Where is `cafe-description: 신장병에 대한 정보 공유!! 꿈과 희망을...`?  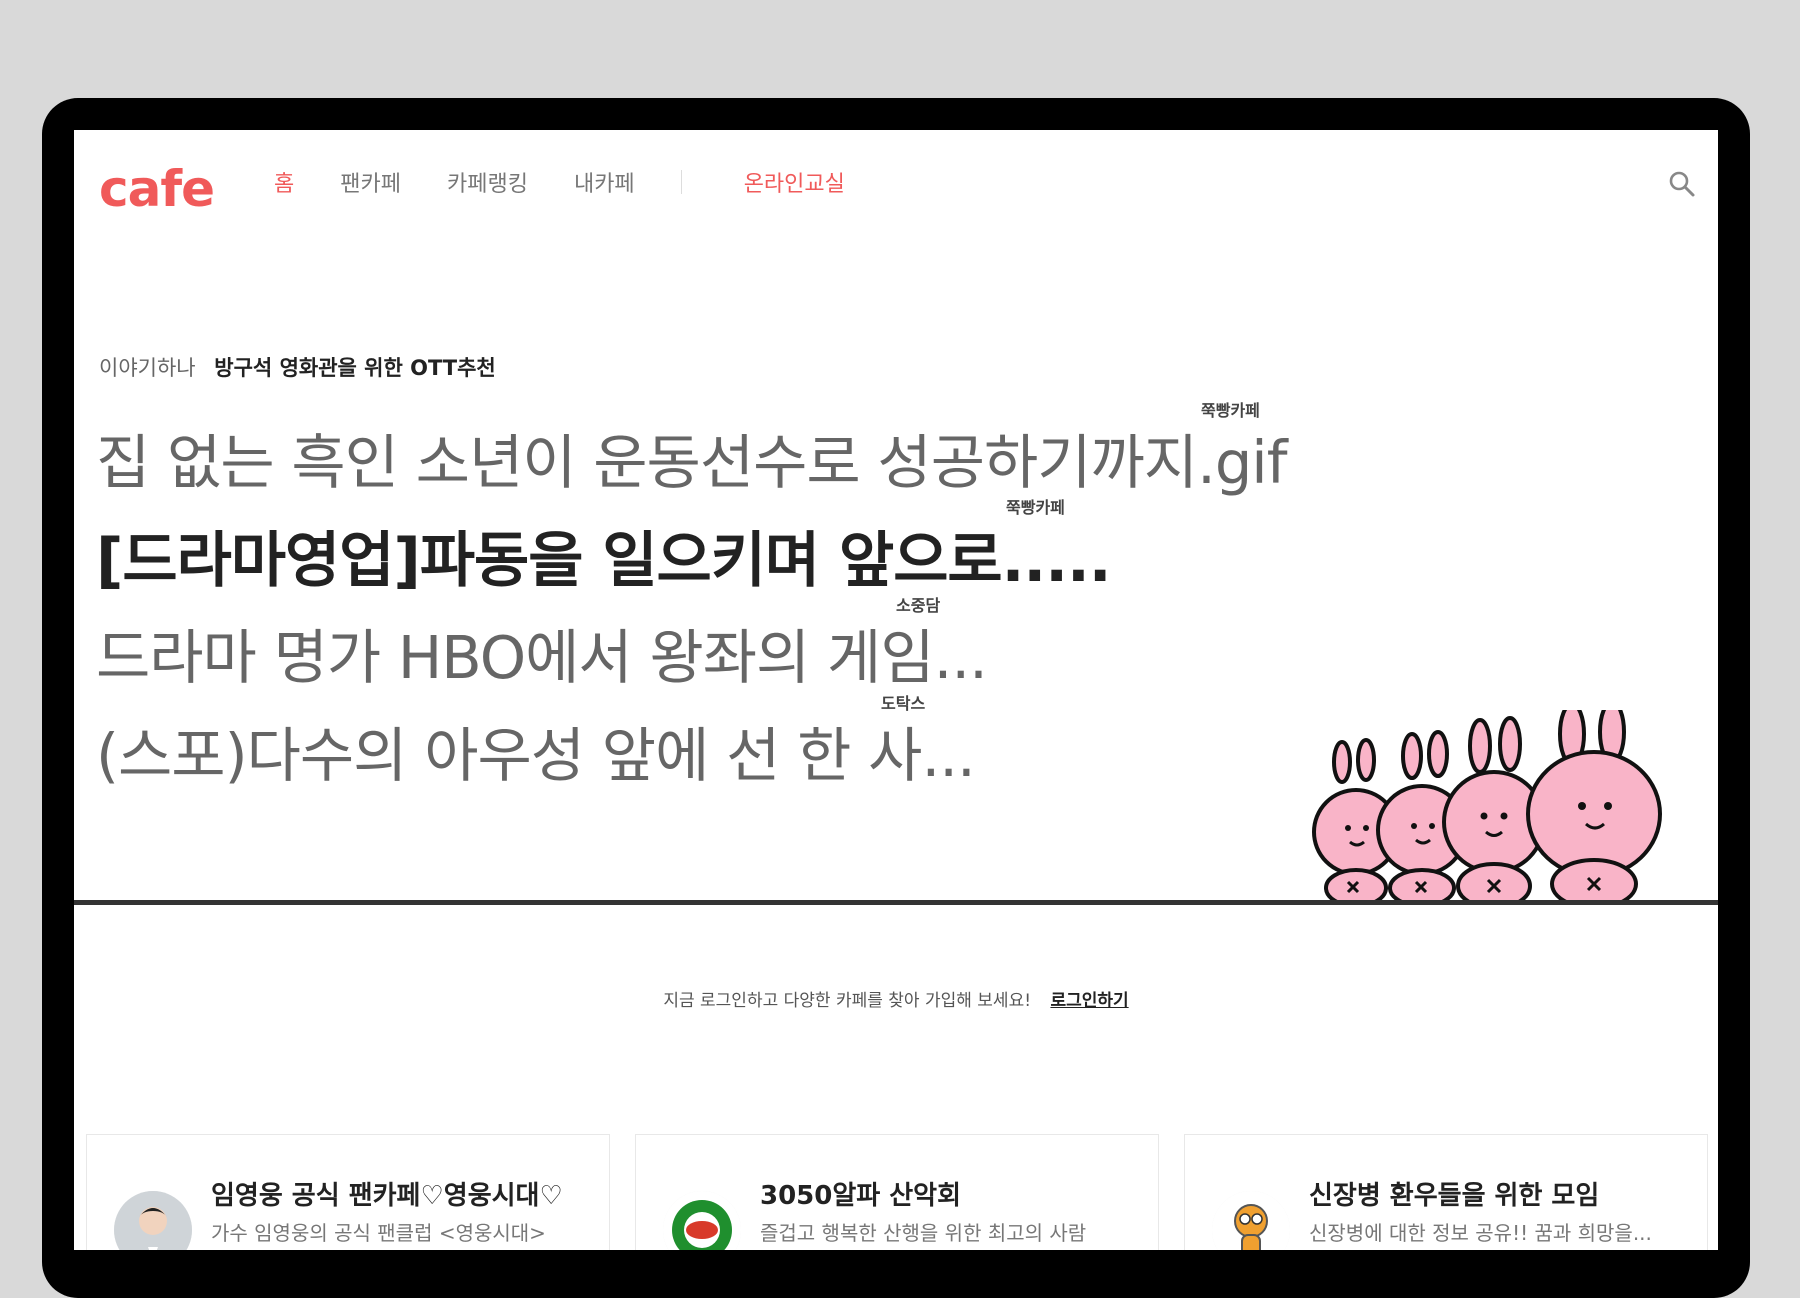 cafe-description: 신장병에 대한 정보 공유!! 꿈과 희망을... is located at coordinates (1480, 1233).